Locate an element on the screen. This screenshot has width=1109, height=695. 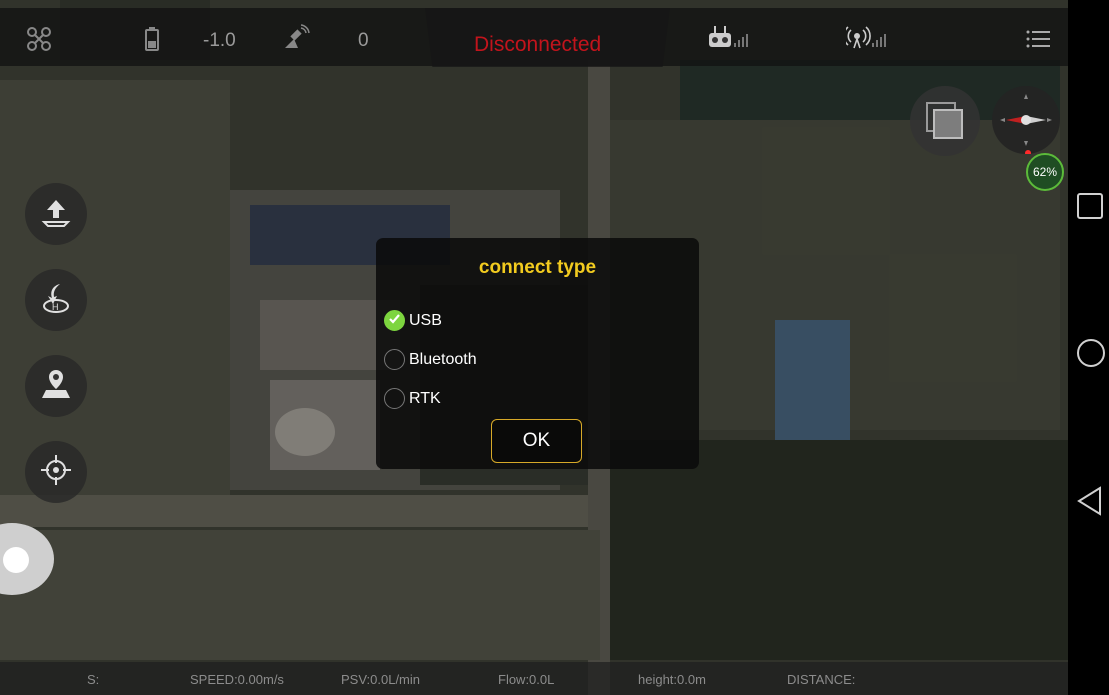
recents-icon is located at coordinates (1090, 208).